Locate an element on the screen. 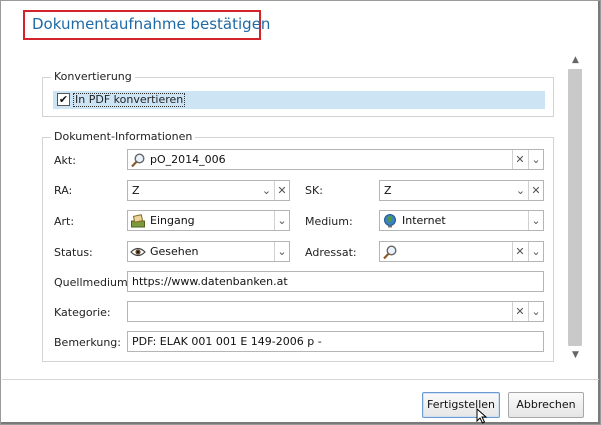  sk-value: Z is located at coordinates (388, 190).